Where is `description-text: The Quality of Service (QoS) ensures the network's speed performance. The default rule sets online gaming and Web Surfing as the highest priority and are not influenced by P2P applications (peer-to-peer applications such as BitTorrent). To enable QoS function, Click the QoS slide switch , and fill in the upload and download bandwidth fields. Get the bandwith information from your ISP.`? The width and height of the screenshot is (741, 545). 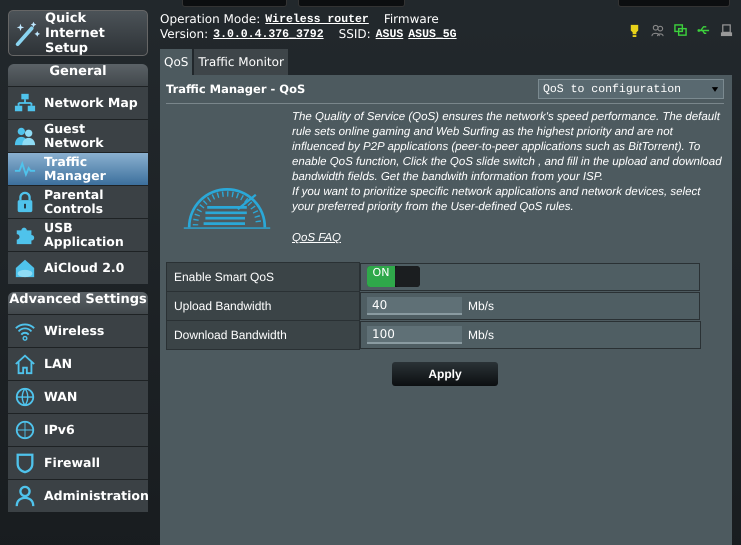 description-text: The Quality of Service (QoS) ensures the network's speed performance. The default rule sets online gaming and Web Surfing as the highest priority and are not influenced by P2P applications (peer-to-peer applications such as BitTorrent). To enable QoS function, Click the QoS slide switch , and fill in the upload and download bandwidth fields. Get the bandwith information from your ISP. is located at coordinates (507, 147).